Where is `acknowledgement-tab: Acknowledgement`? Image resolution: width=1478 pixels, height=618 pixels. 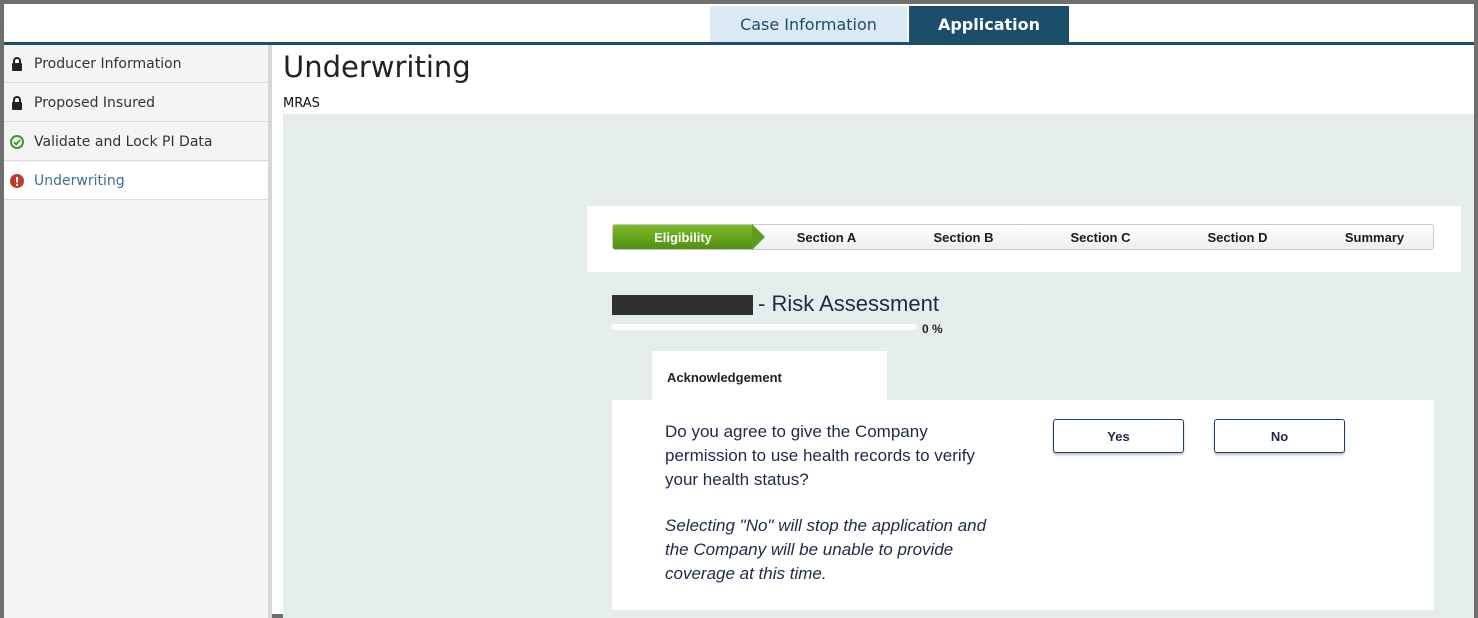
acknowledgement-tab: Acknowledgement is located at coordinates (769, 377).